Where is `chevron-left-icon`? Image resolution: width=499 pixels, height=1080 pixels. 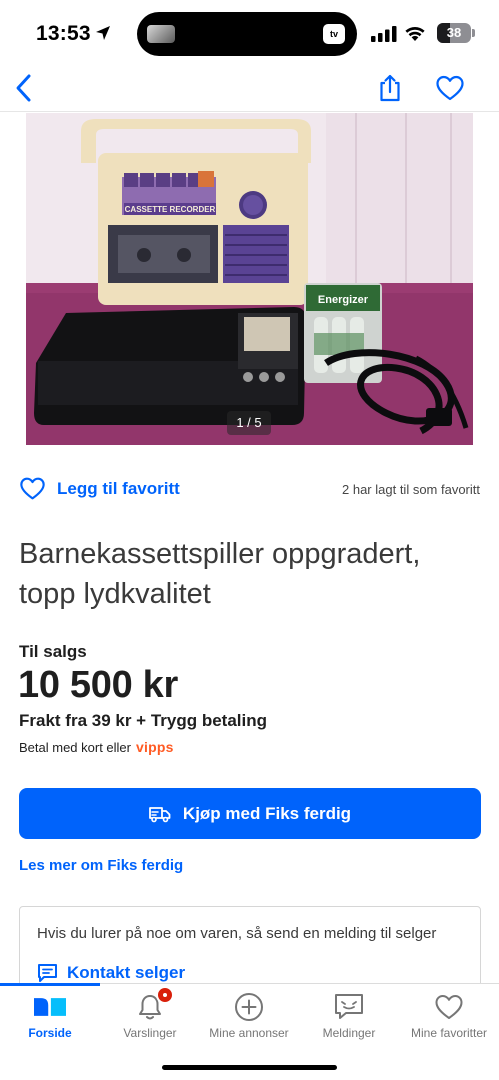
chevron-left-icon is located at coordinates (23, 88).